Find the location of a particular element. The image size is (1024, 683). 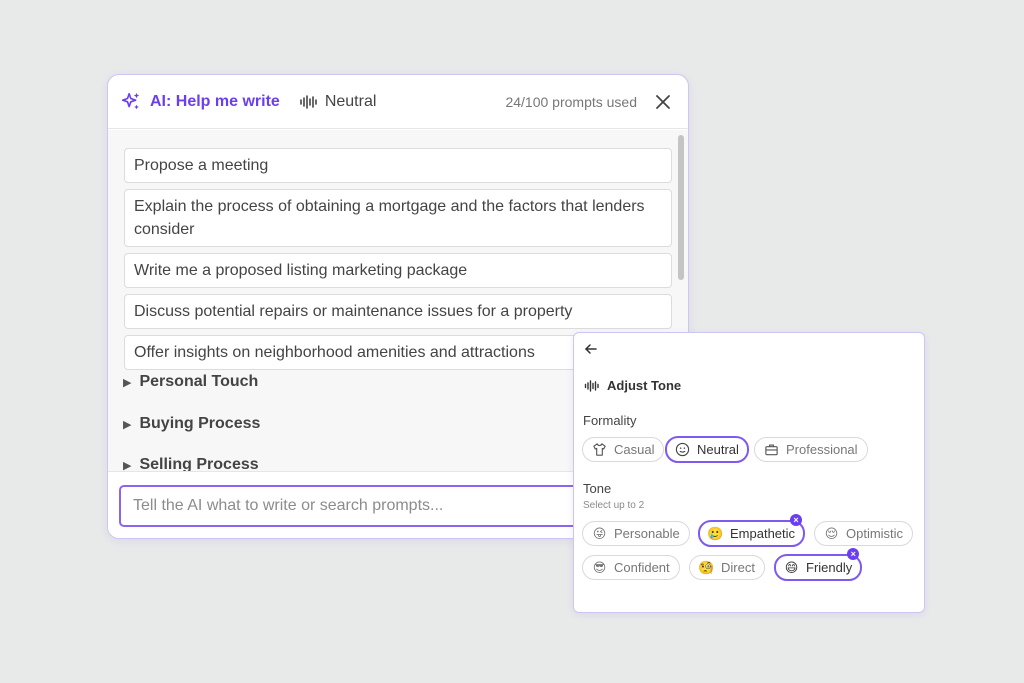

adjust-tone-heading: Adjust Tone is located at coordinates (632, 385).